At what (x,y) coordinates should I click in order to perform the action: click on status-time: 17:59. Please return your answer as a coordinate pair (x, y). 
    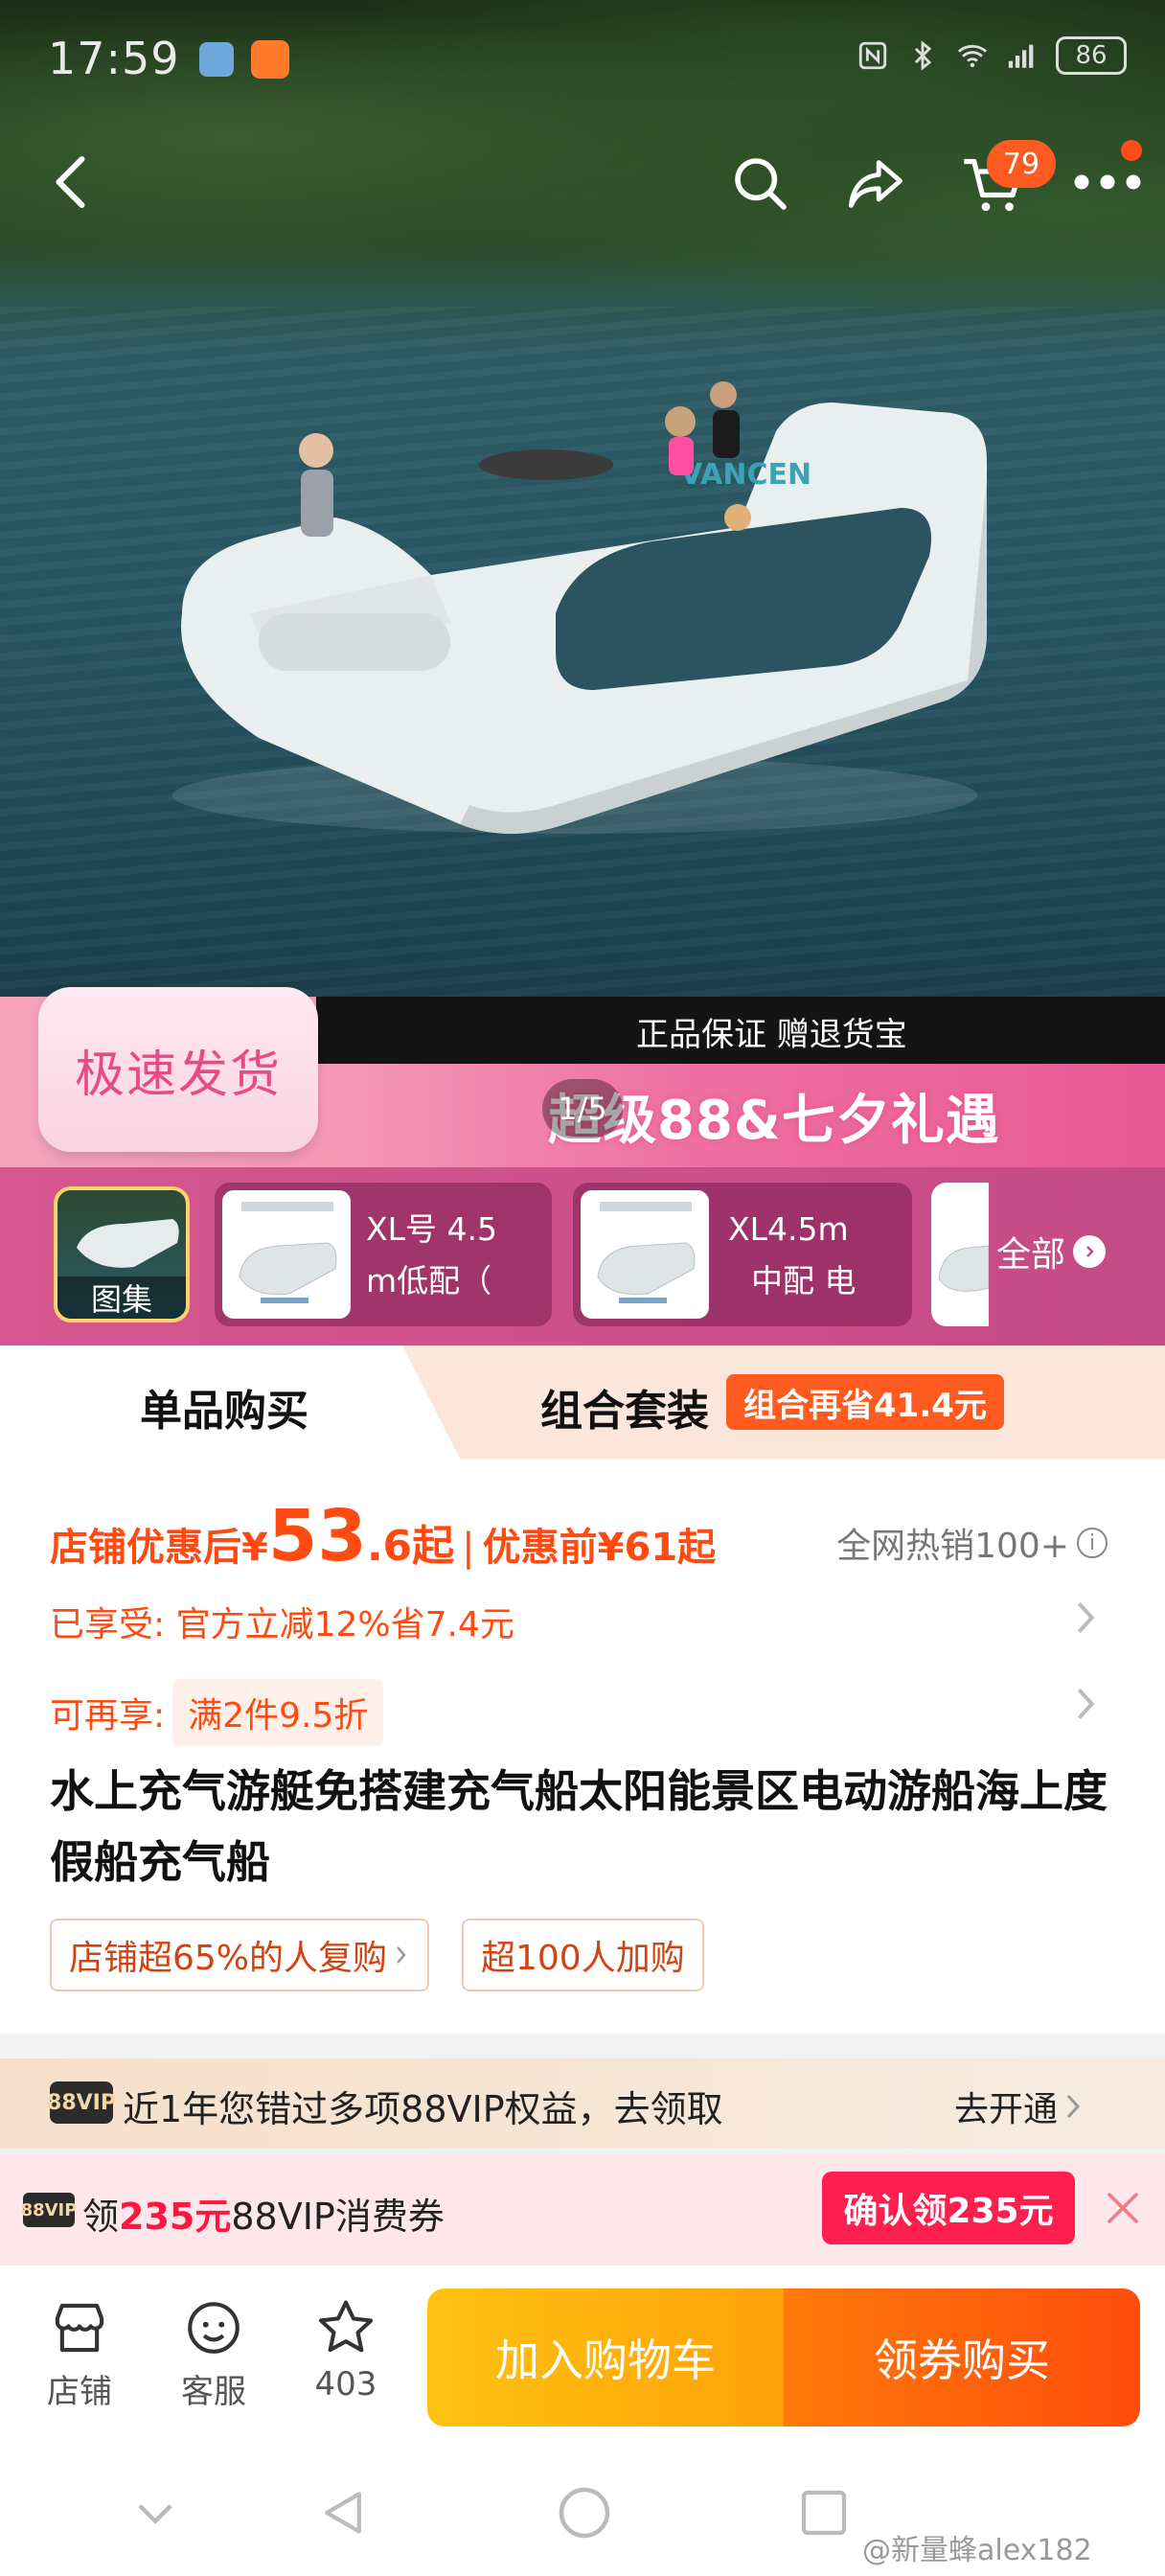
    Looking at the image, I should click on (114, 58).